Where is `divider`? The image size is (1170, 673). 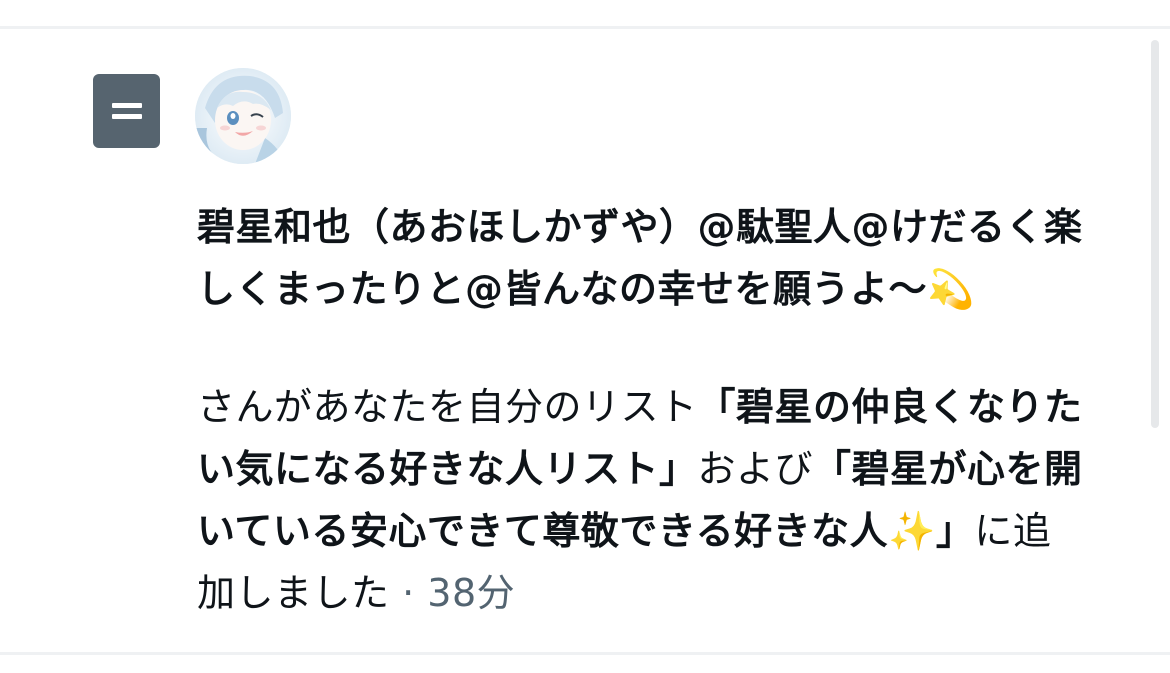
divider is located at coordinates (585, 653).